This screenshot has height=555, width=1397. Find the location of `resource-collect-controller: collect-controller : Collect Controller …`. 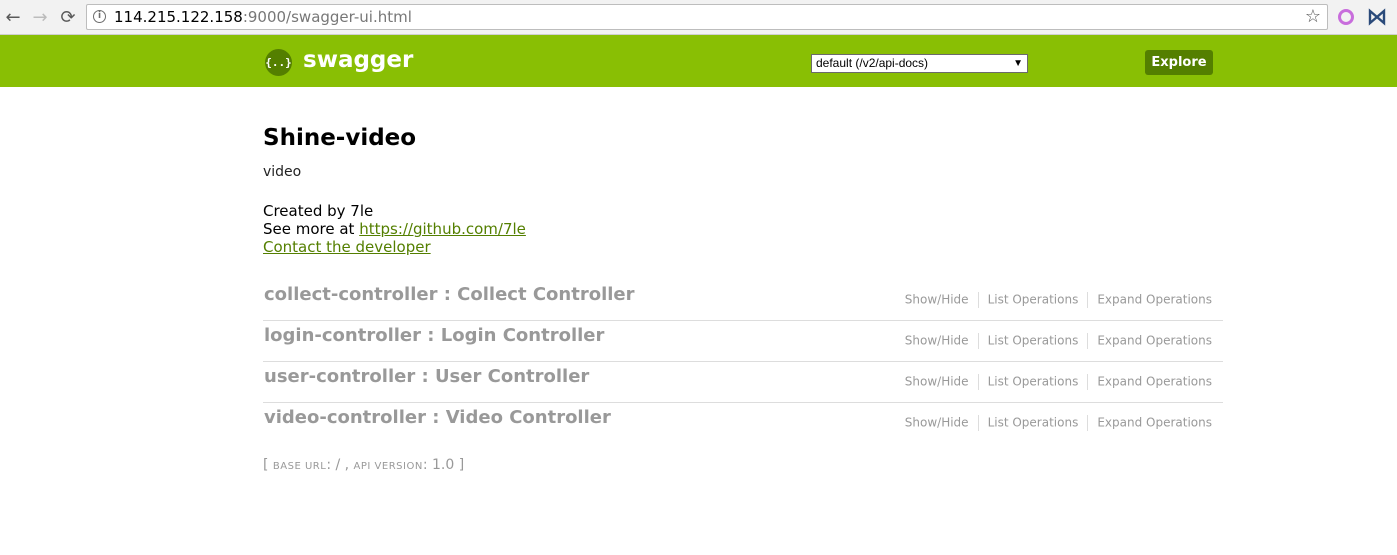

resource-collect-controller: collect-controller : Collect Controller … is located at coordinates (743, 300).